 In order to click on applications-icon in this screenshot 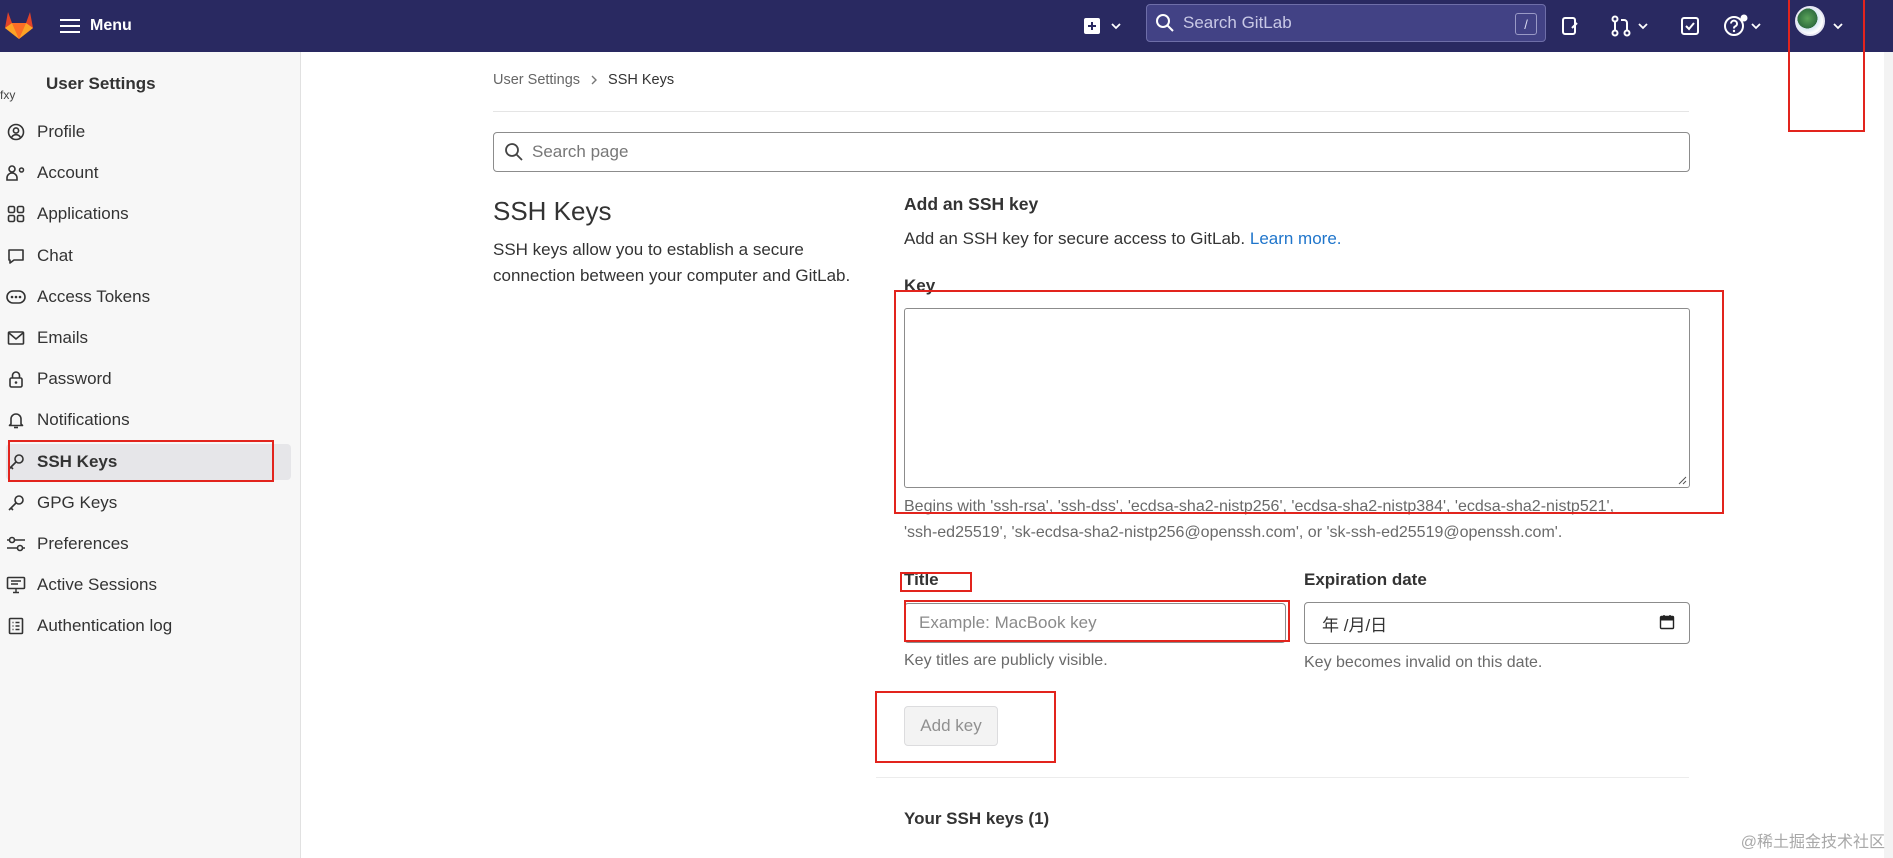, I will do `click(16, 214)`.